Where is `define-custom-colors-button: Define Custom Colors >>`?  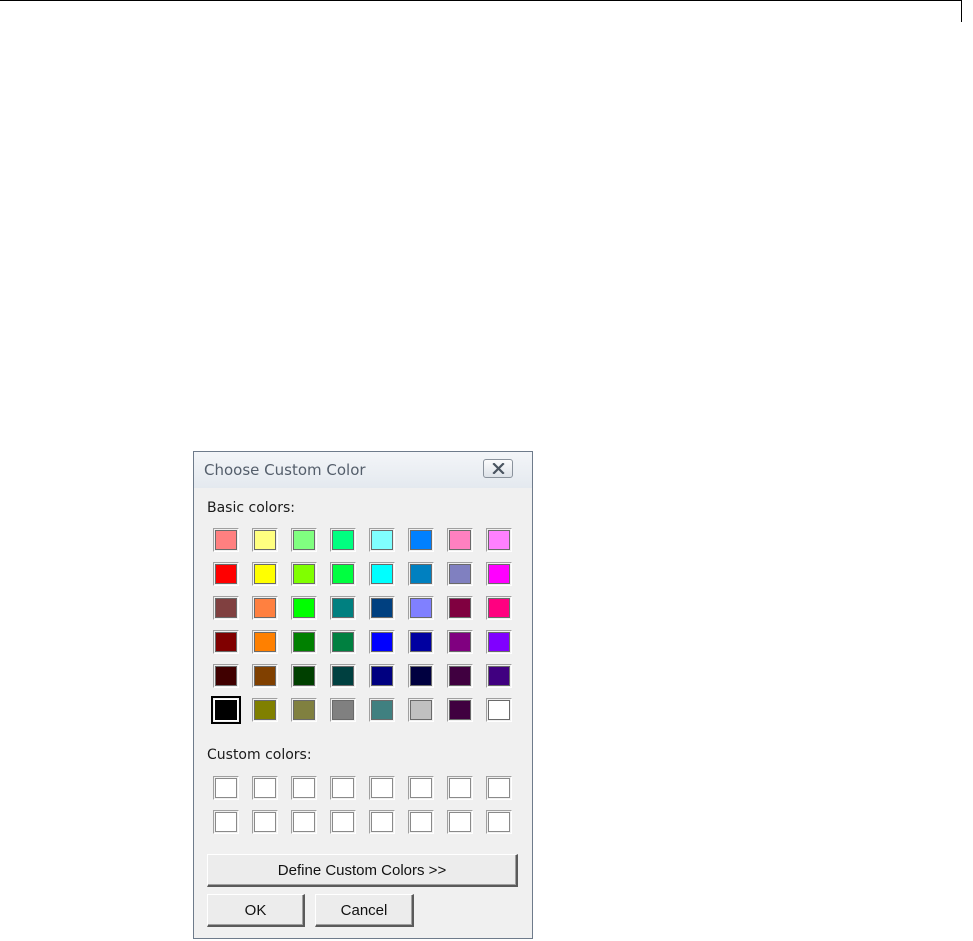
define-custom-colors-button: Define Custom Colors >> is located at coordinates (362, 870).